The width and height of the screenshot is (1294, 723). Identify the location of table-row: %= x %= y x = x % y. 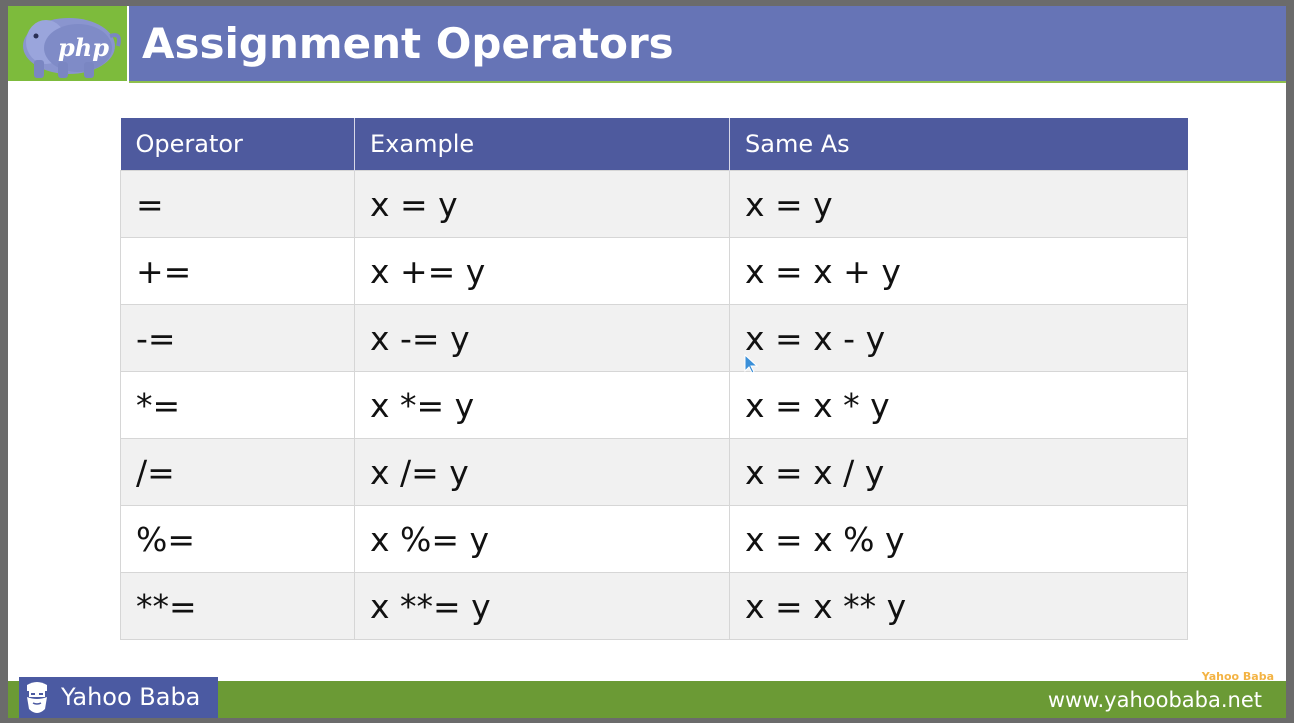
(654, 539).